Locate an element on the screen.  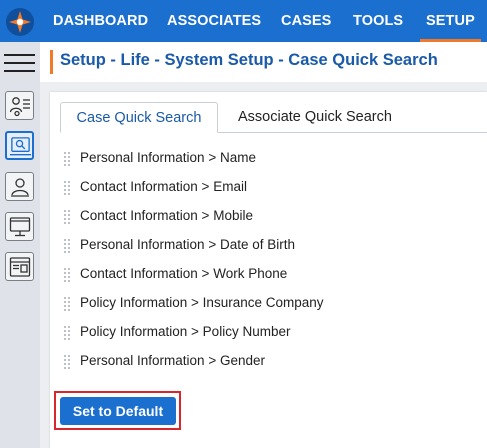
monitor-icon is located at coordinates (19, 226).